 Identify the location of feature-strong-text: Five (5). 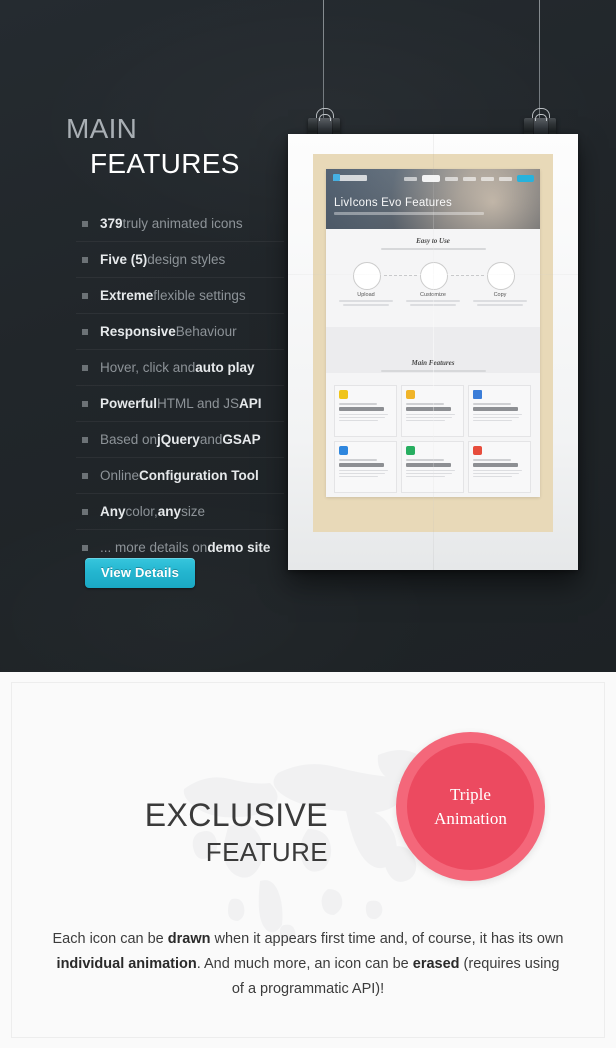
(124, 259).